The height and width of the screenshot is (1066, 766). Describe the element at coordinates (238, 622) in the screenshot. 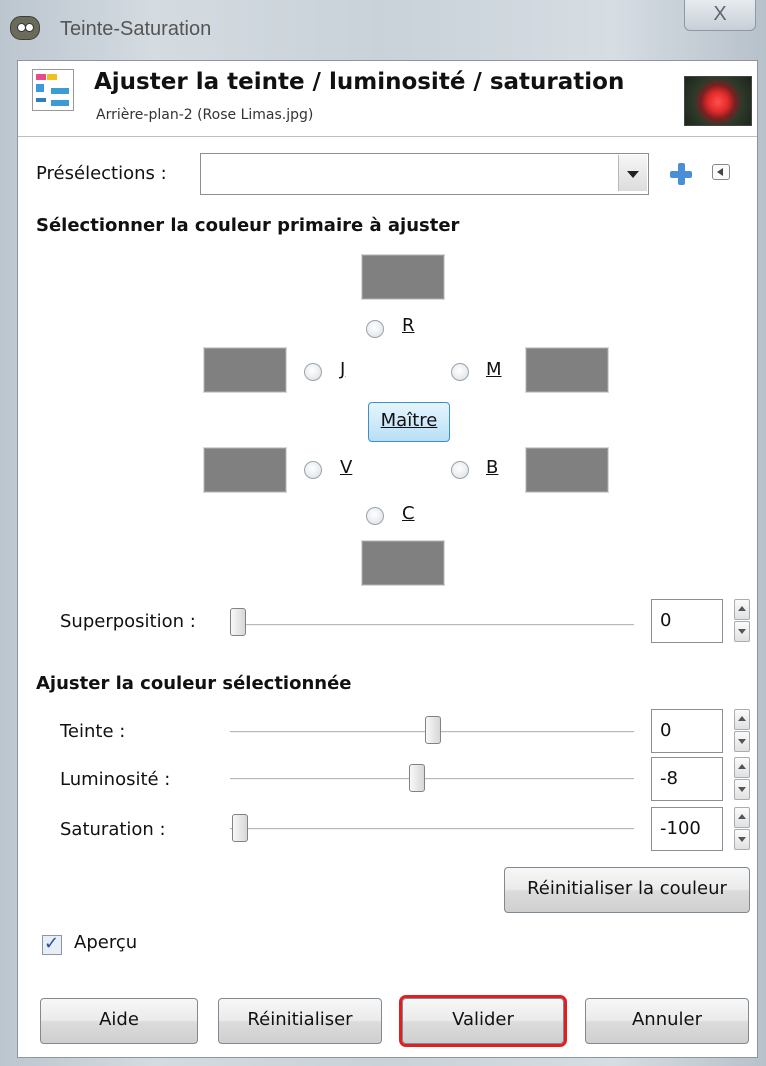

I see `overlap-slider-handle` at that location.